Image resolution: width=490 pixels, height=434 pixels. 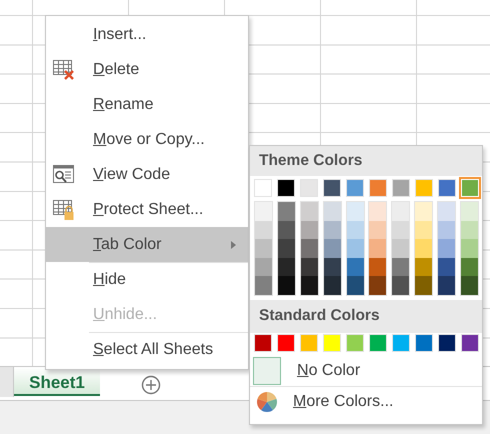 I want to click on sheet-tab: Sheet1, so click(x=57, y=381).